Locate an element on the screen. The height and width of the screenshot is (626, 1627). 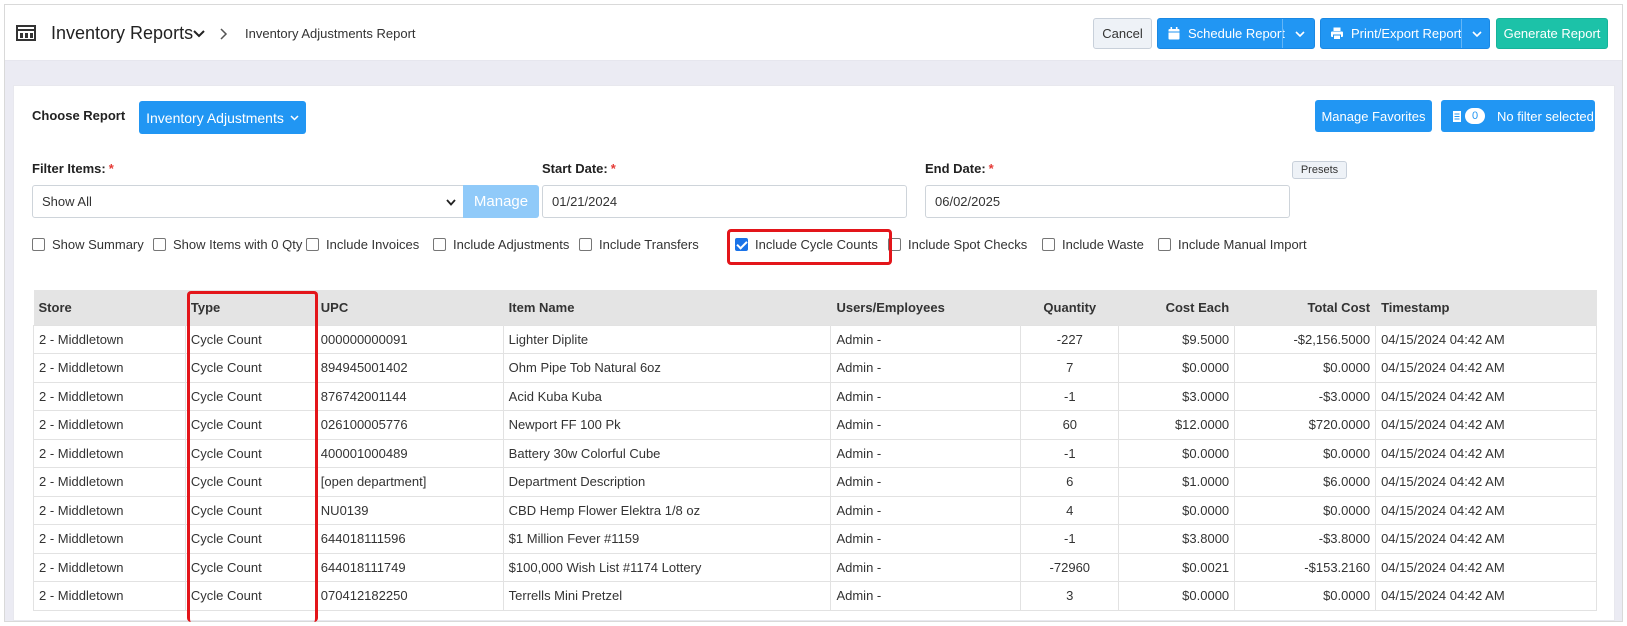
cell-total-cost: $720.0000 is located at coordinates (1305, 425).